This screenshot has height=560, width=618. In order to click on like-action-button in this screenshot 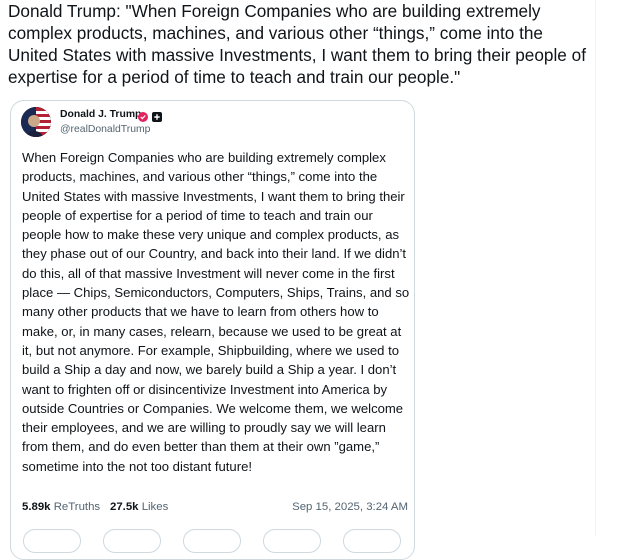, I will do `click(212, 541)`.